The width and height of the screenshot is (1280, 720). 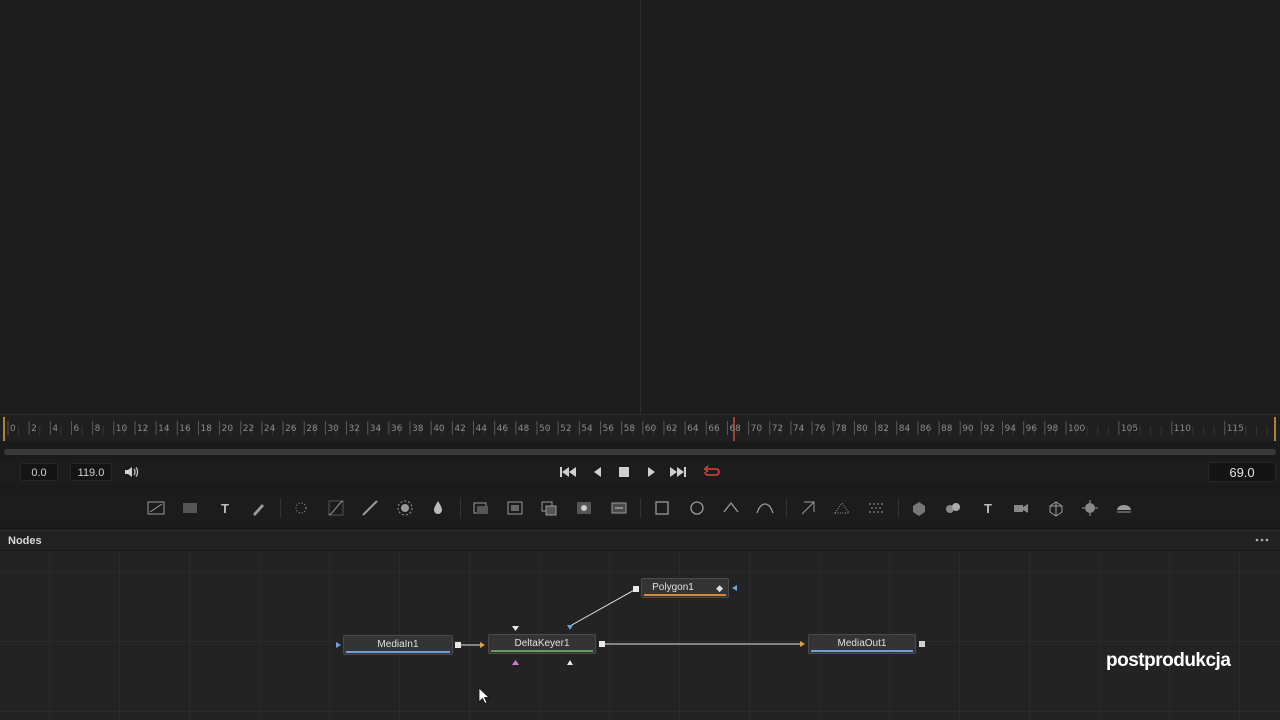 What do you see at coordinates (662, 508) in the screenshot?
I see `rectangle-mask-icon` at bounding box center [662, 508].